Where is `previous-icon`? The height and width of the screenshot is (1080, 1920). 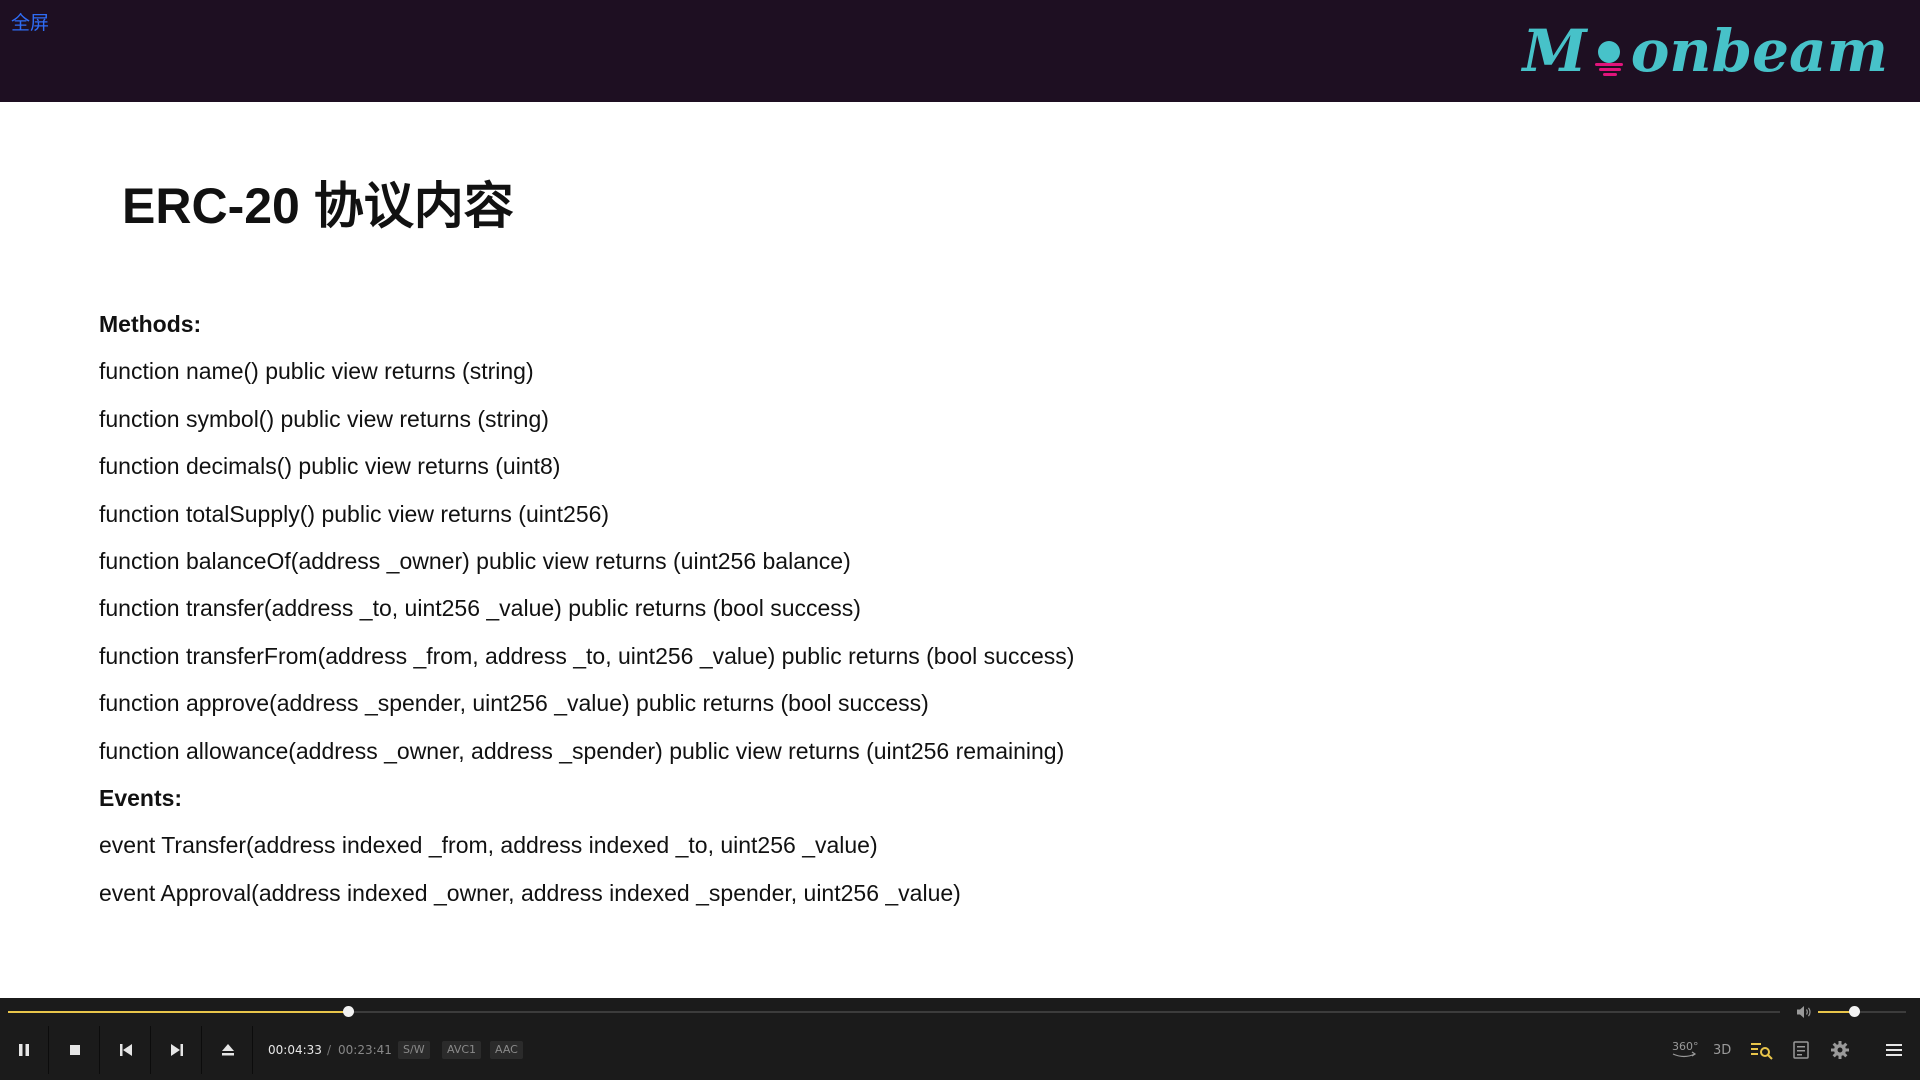
previous-icon is located at coordinates (126, 1050).